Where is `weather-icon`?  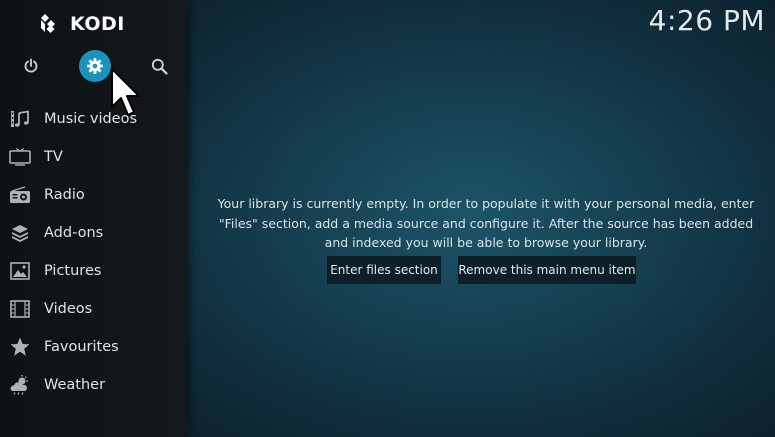
weather-icon is located at coordinates (20, 385).